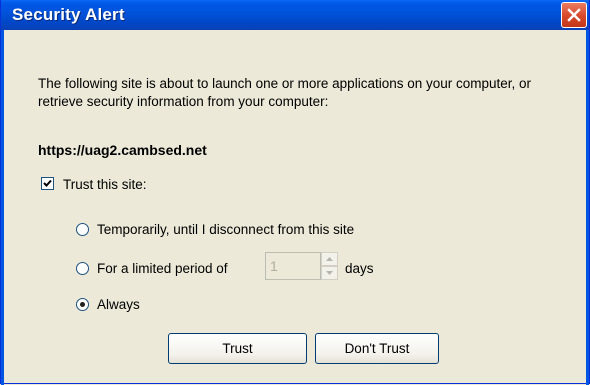  Describe the element at coordinates (377, 348) in the screenshot. I see `dont-trust-button: Don't Trust` at that location.